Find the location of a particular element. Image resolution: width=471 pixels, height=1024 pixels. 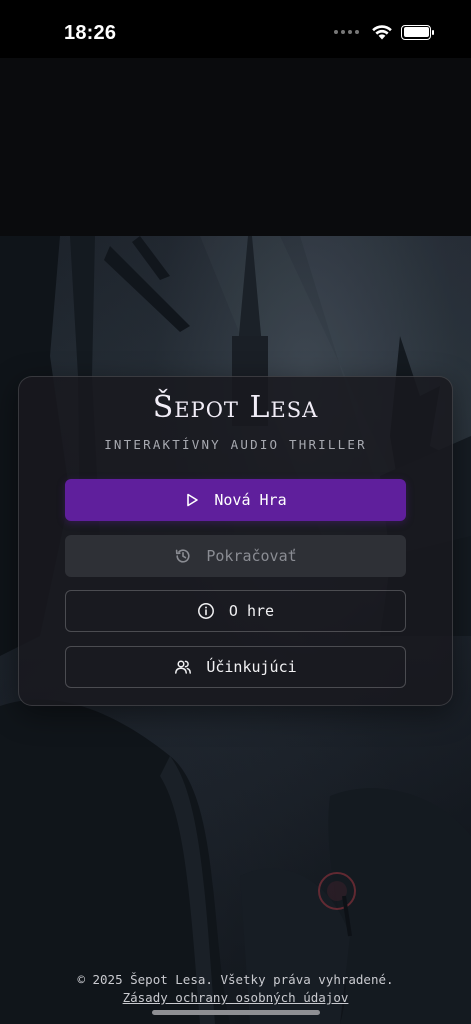

privacy-policy-link: Zásady ochrany osobných údajov is located at coordinates (235, 997).